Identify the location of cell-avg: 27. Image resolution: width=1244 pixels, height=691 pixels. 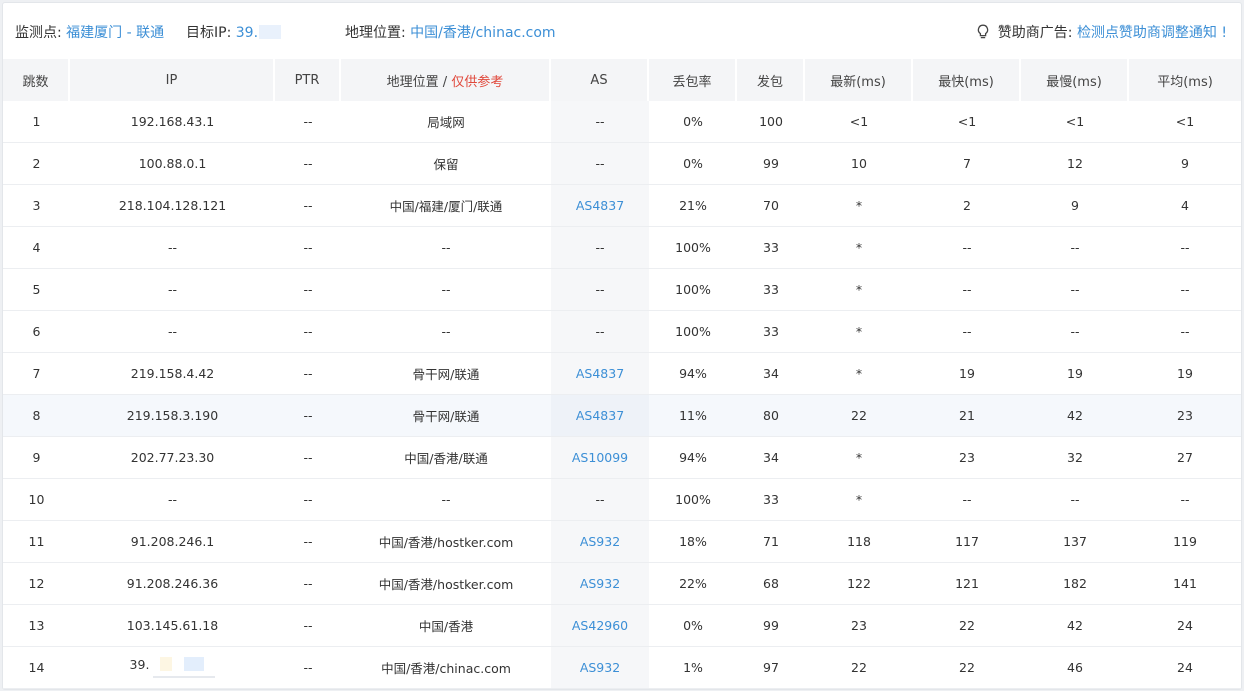
(1185, 458).